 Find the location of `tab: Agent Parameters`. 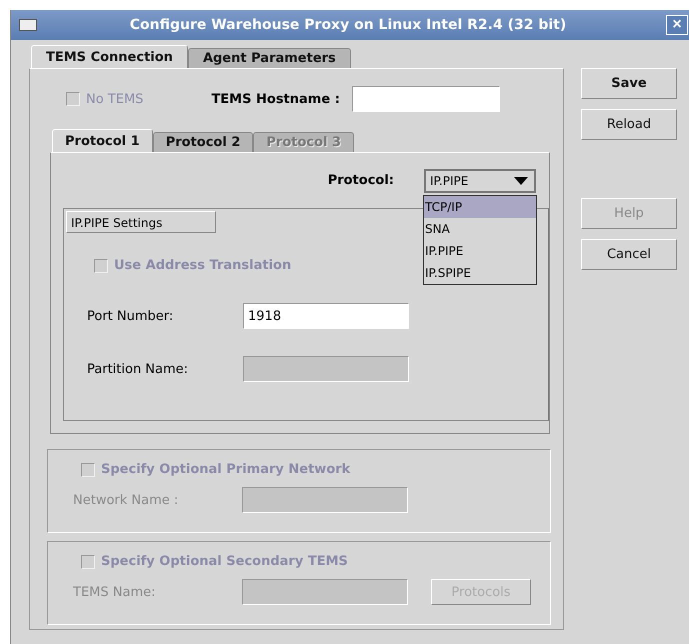

tab: Agent Parameters is located at coordinates (269, 58).